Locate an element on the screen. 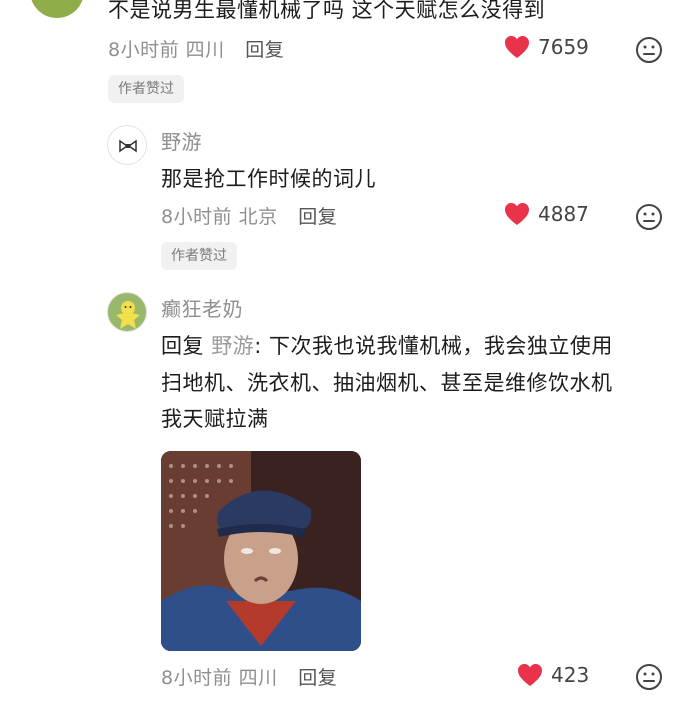 The height and width of the screenshot is (701, 690). comment-text-line: 我天赋拉满 is located at coordinates (215, 419).